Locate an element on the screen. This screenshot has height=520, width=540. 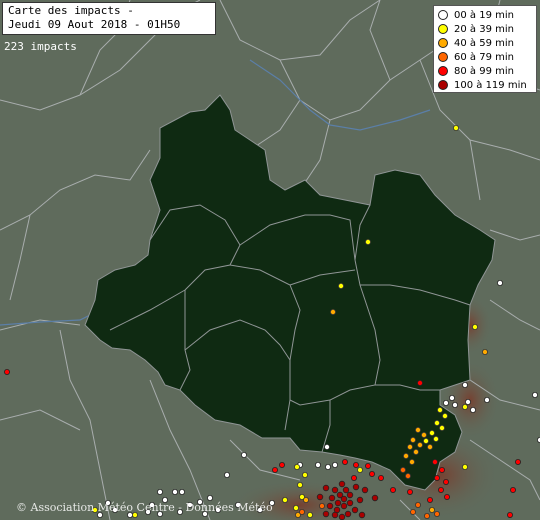
legend-label: 60 à 79 min is located at coordinates (484, 57).